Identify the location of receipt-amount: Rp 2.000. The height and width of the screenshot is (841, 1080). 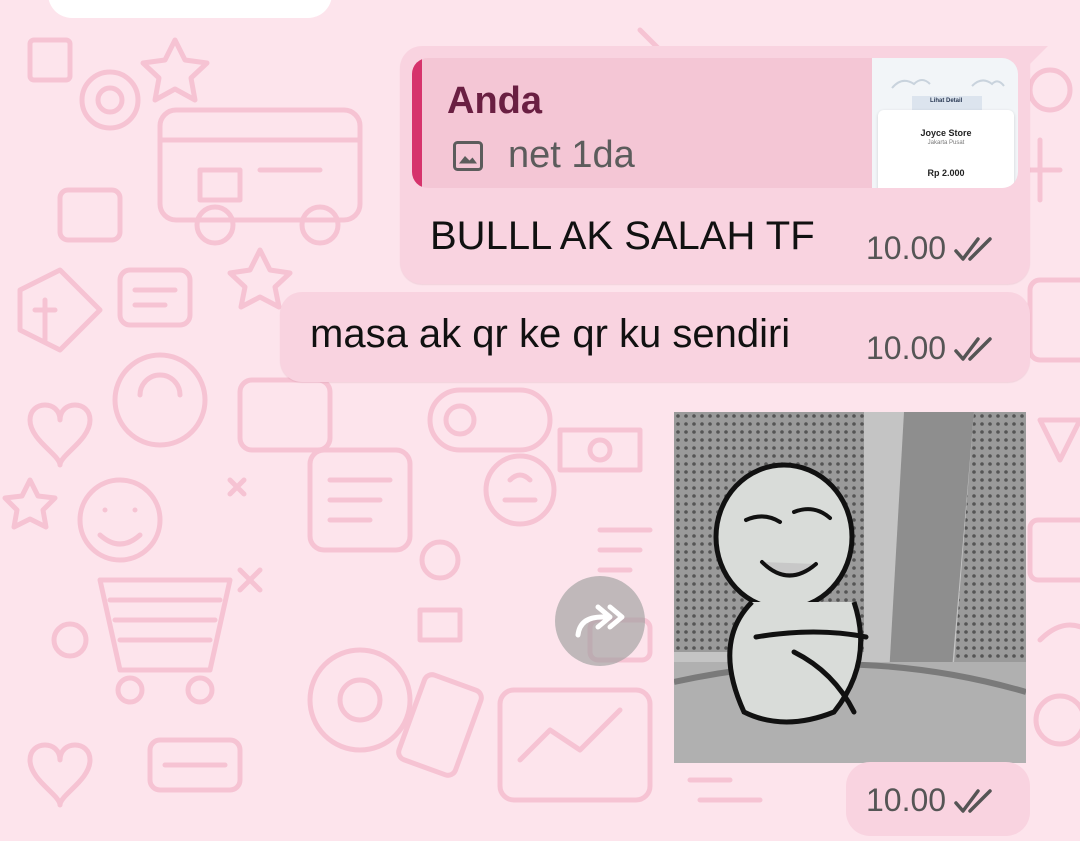
(946, 173).